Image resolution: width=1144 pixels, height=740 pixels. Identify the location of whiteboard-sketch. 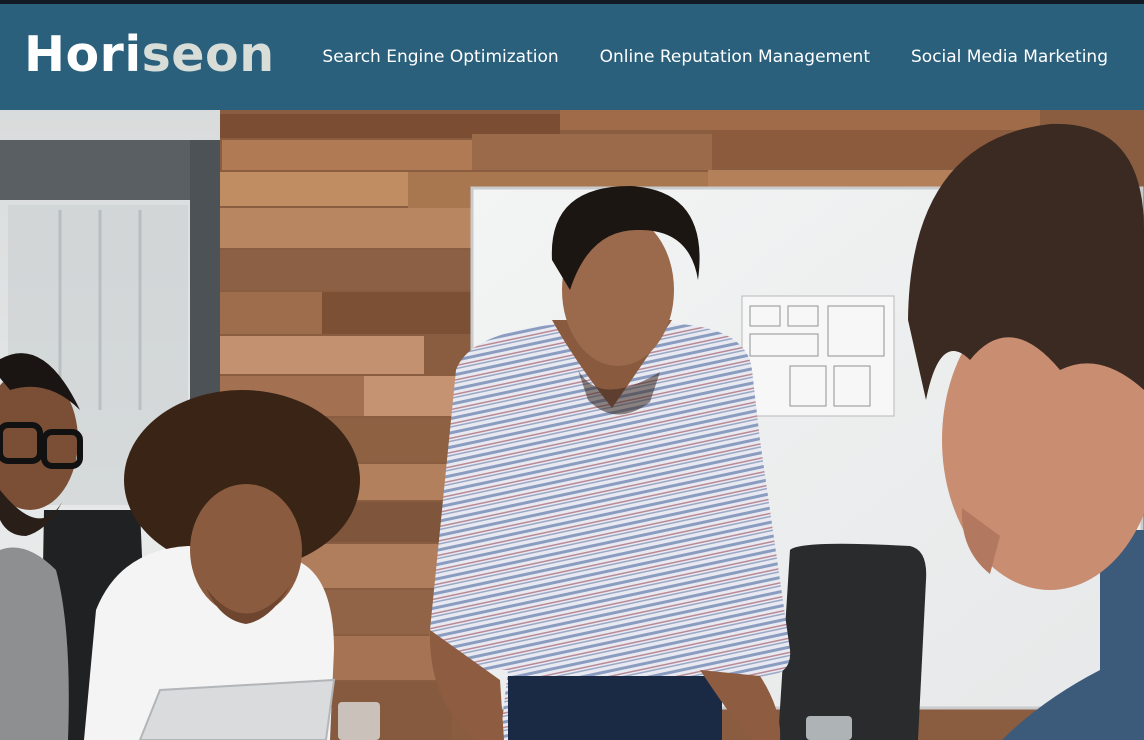
(818, 356).